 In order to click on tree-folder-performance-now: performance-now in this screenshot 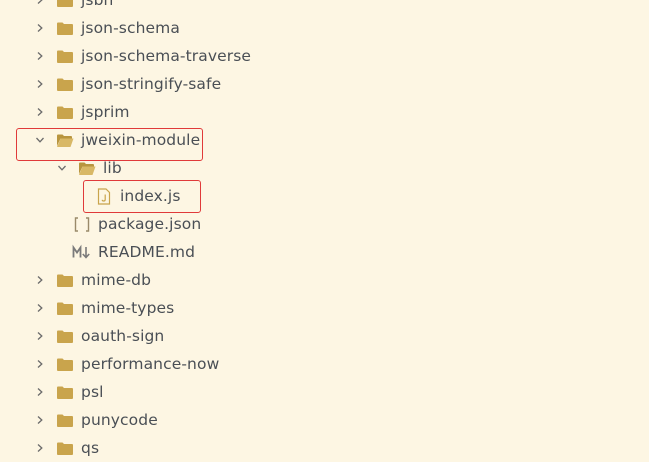, I will do `click(324, 364)`.